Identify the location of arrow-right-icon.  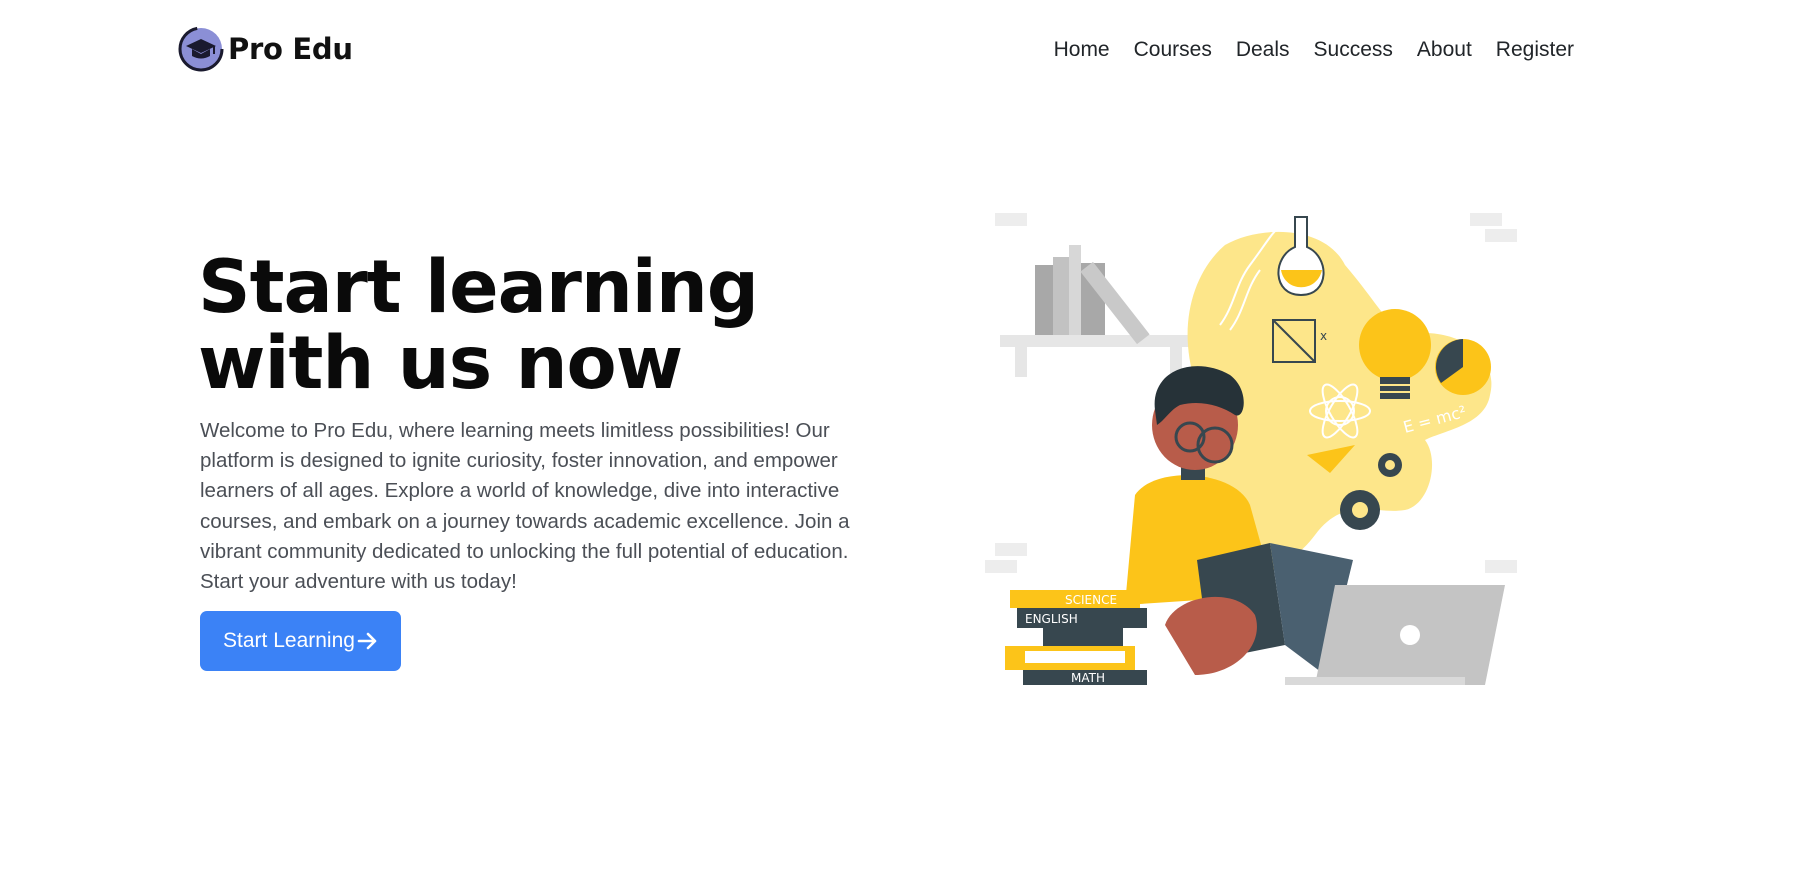
(367, 641).